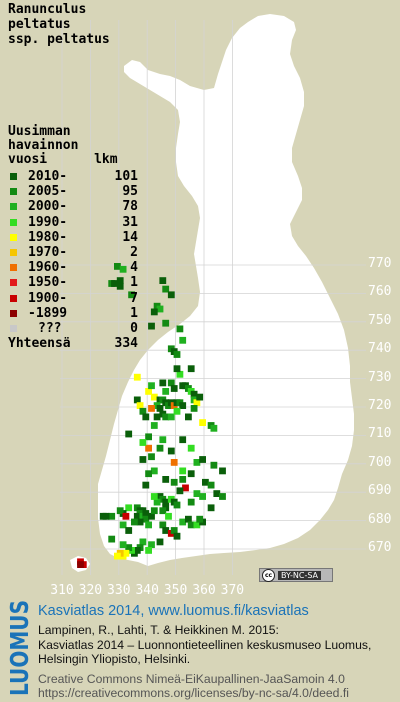 This screenshot has height=702, width=400. Describe the element at coordinates (63, 159) in the screenshot. I see `legend-header-line: vuosi lkm` at that location.